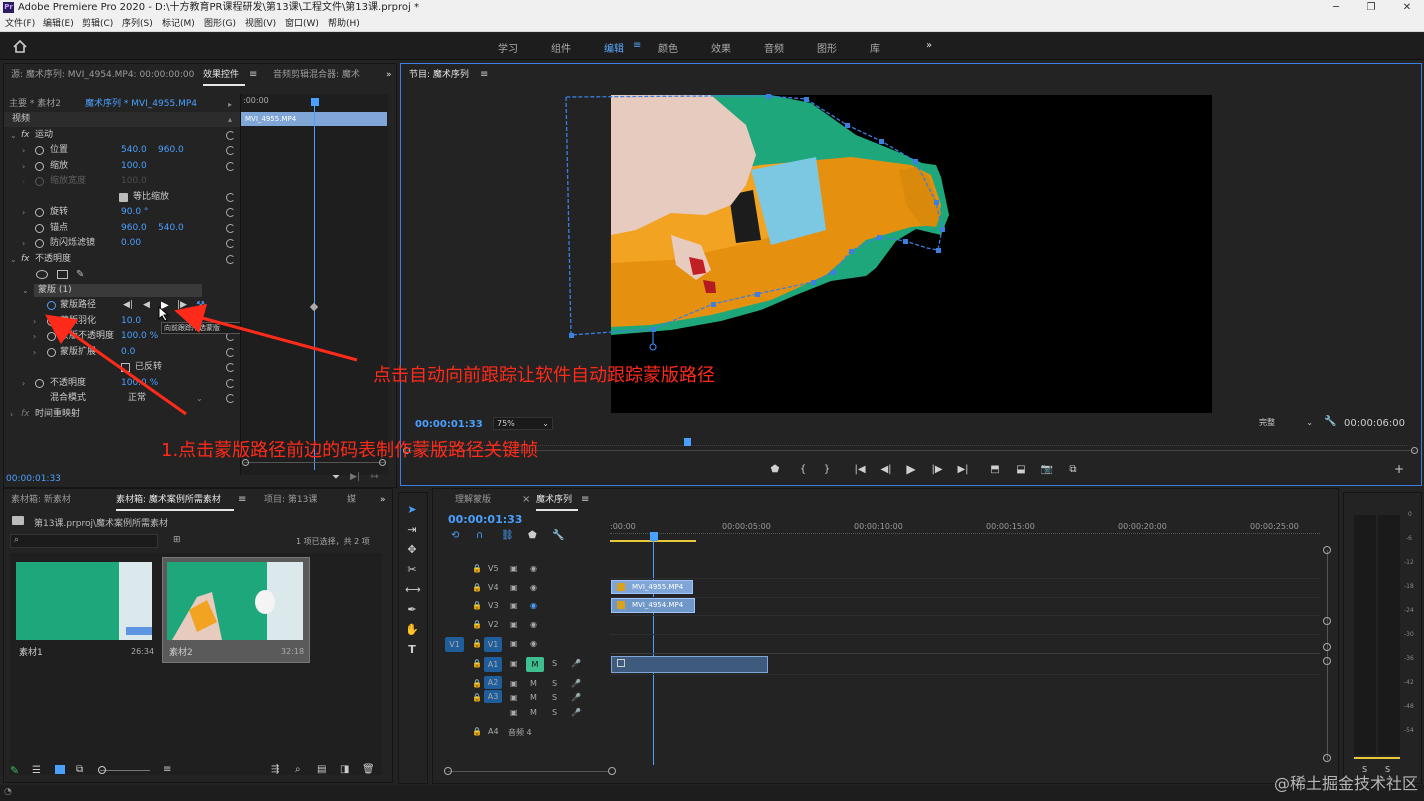  What do you see at coordinates (1345, 783) in the screenshot?
I see `watermark: @稀土掘金技术社区` at bounding box center [1345, 783].